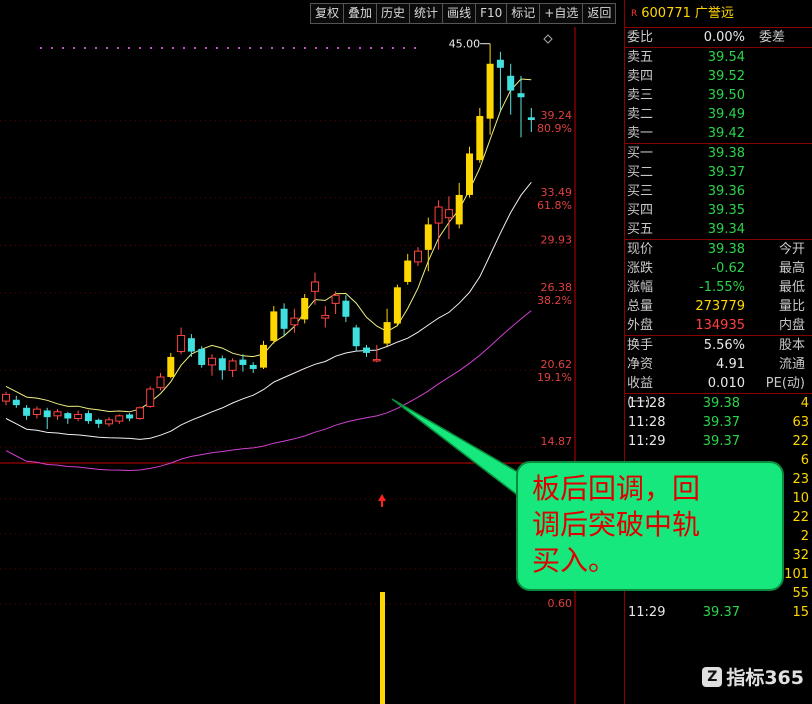  I want to click on toolbar-button-7: +自选, so click(561, 13).